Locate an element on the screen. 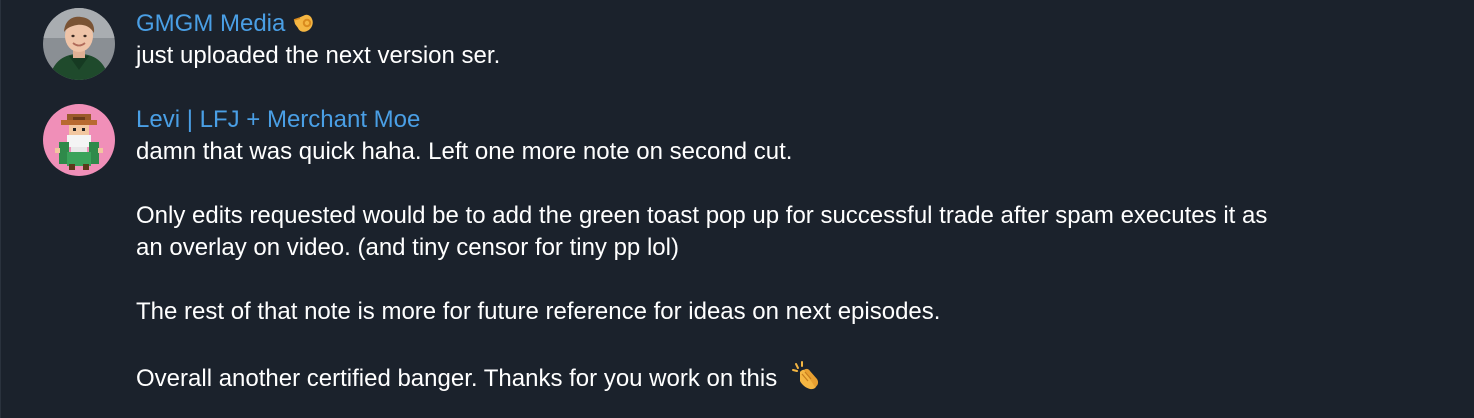 This screenshot has height=418, width=1474. sender-name: Levi | LFJ + Merchant Moe is located at coordinates (790, 120).